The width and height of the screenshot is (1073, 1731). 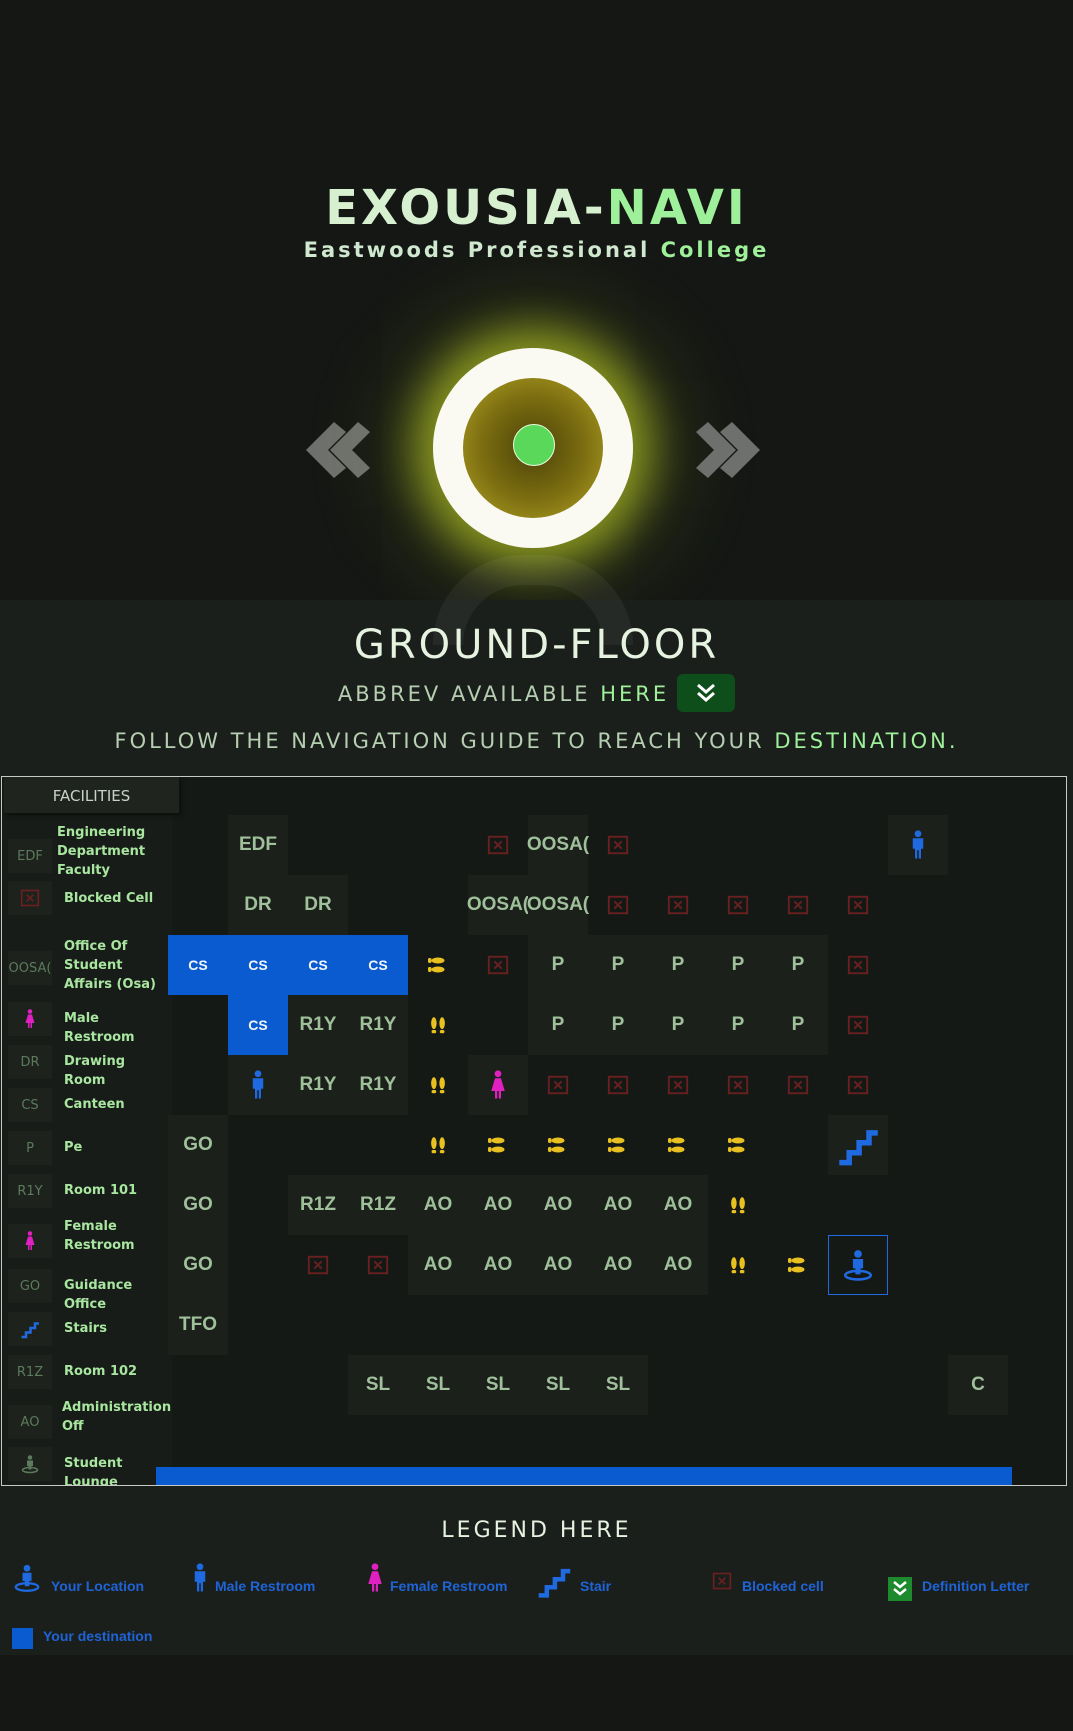 What do you see at coordinates (258, 845) in the screenshot?
I see `room-cell: EDF` at bounding box center [258, 845].